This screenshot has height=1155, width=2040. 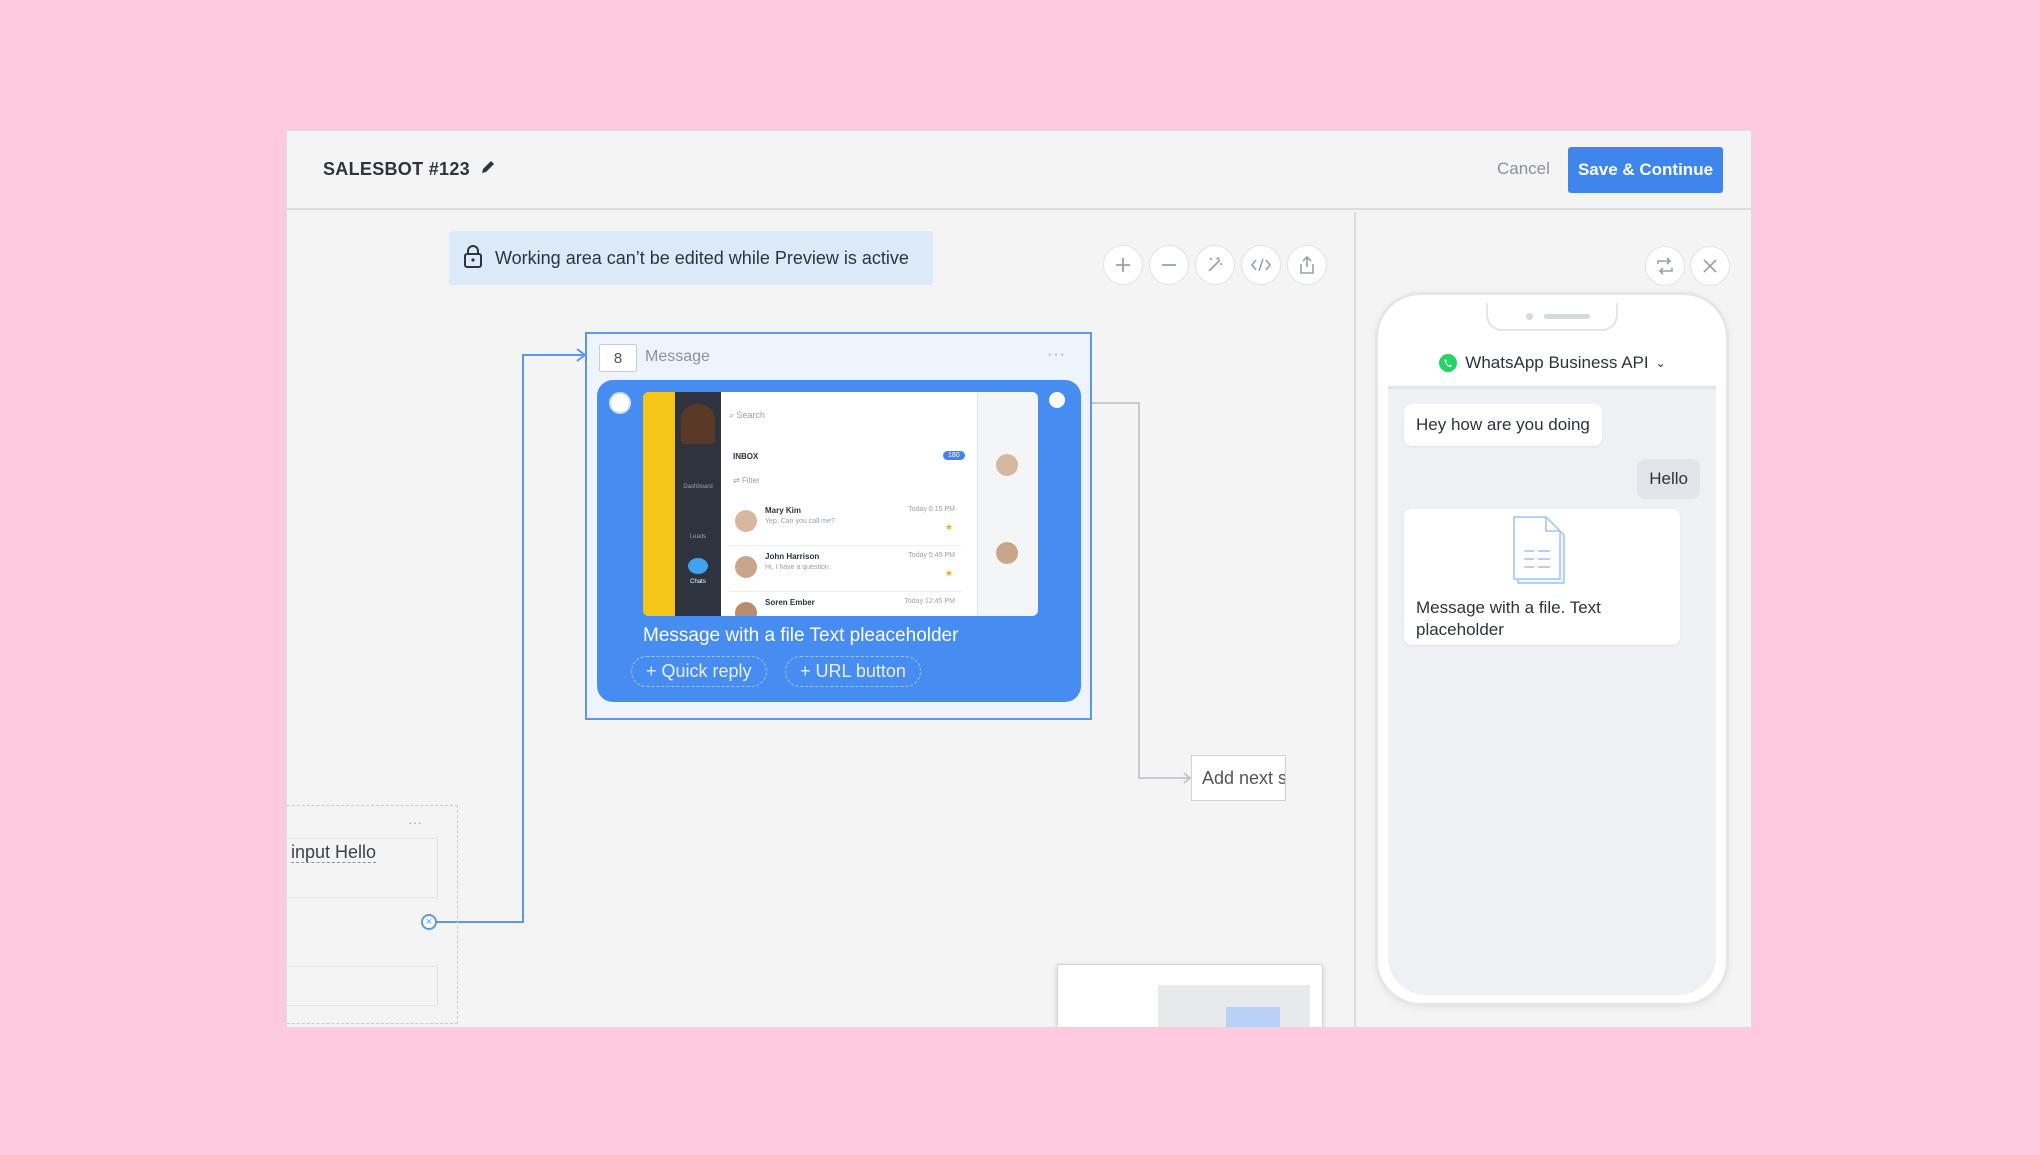 What do you see at coordinates (698, 566) in the screenshot?
I see `chats-icon` at bounding box center [698, 566].